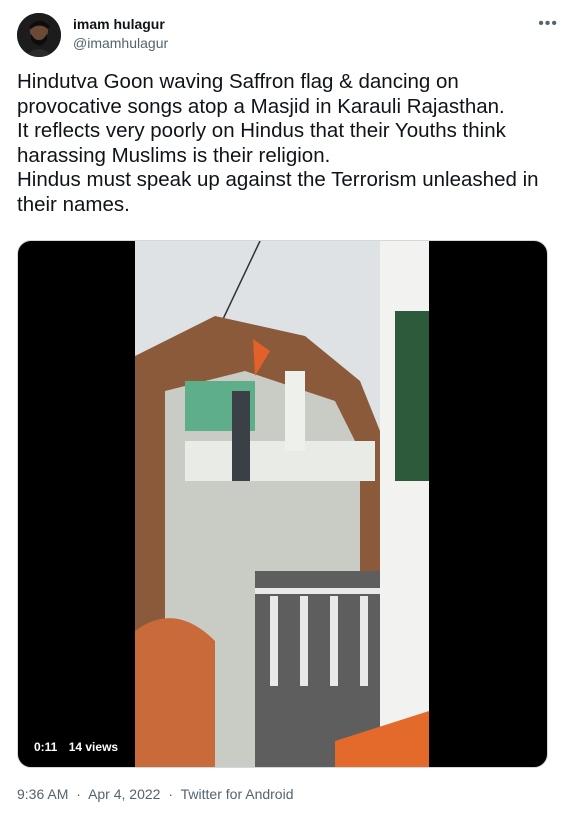 The width and height of the screenshot is (579, 815). What do you see at coordinates (42, 794) in the screenshot?
I see `tweet-time: 9:36 AM` at bounding box center [42, 794].